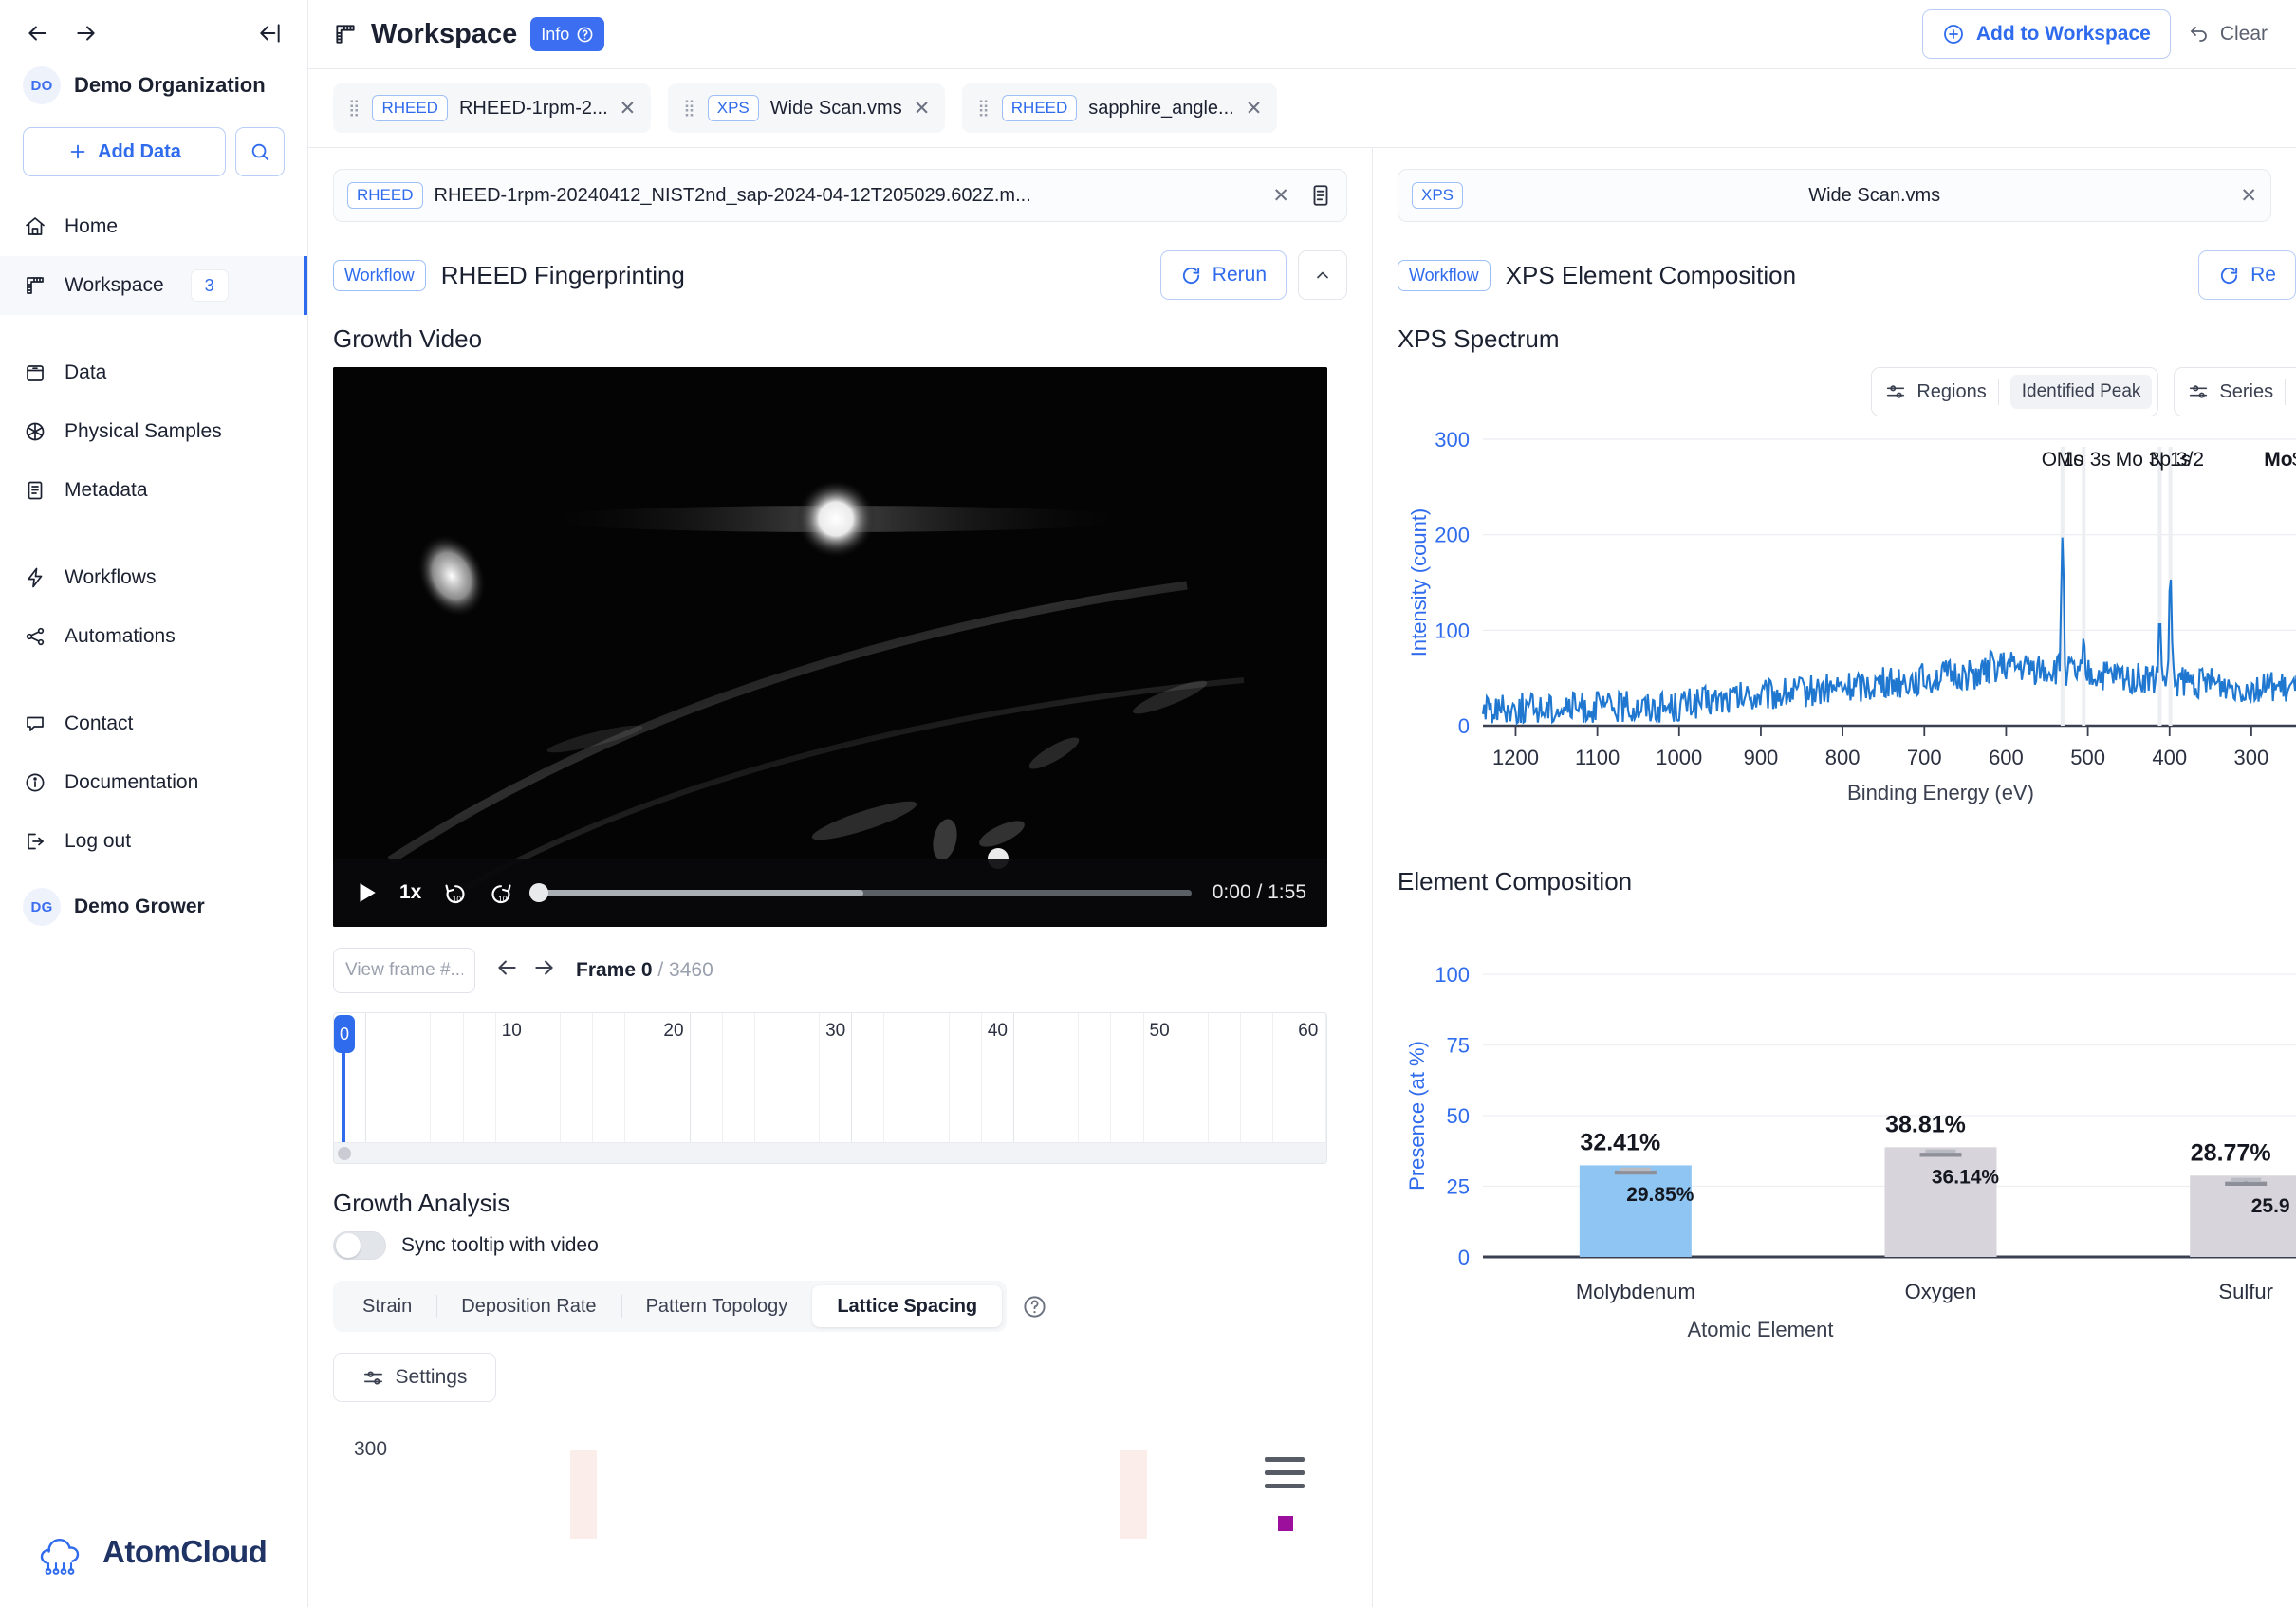 This screenshot has width=2296, height=1607. Describe the element at coordinates (153, 782) in the screenshot. I see `sidebar-item-documentation: Documentation` at that location.